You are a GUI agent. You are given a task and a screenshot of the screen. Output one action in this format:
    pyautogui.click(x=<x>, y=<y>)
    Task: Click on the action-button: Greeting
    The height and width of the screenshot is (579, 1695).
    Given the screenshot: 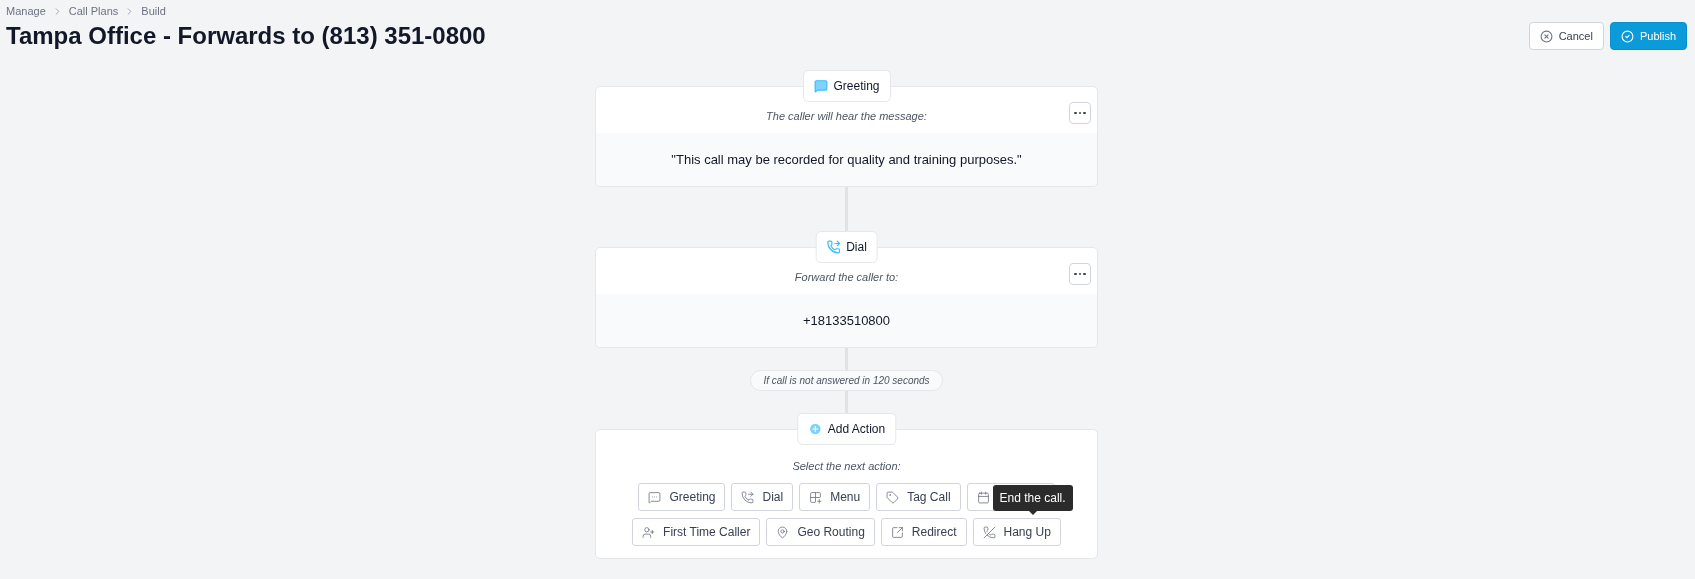 What is the action you would take?
    pyautogui.click(x=682, y=497)
    